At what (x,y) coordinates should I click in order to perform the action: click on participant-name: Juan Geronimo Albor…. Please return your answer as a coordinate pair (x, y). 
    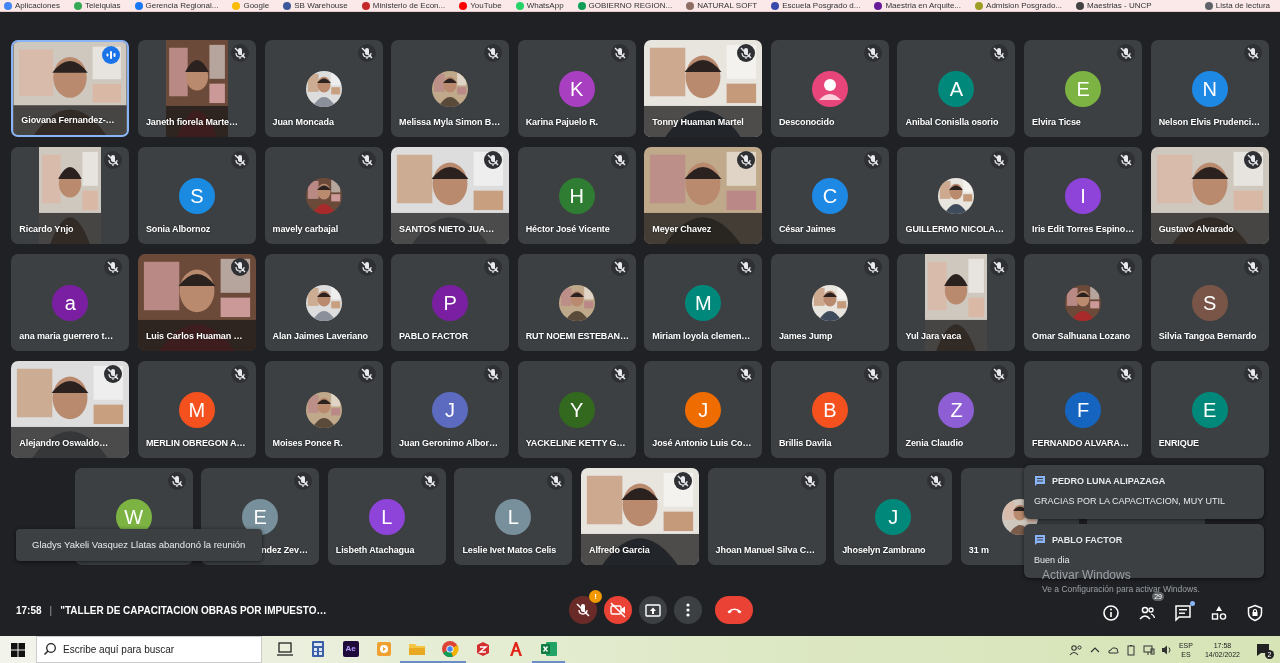
    Looking at the image, I should click on (448, 443).